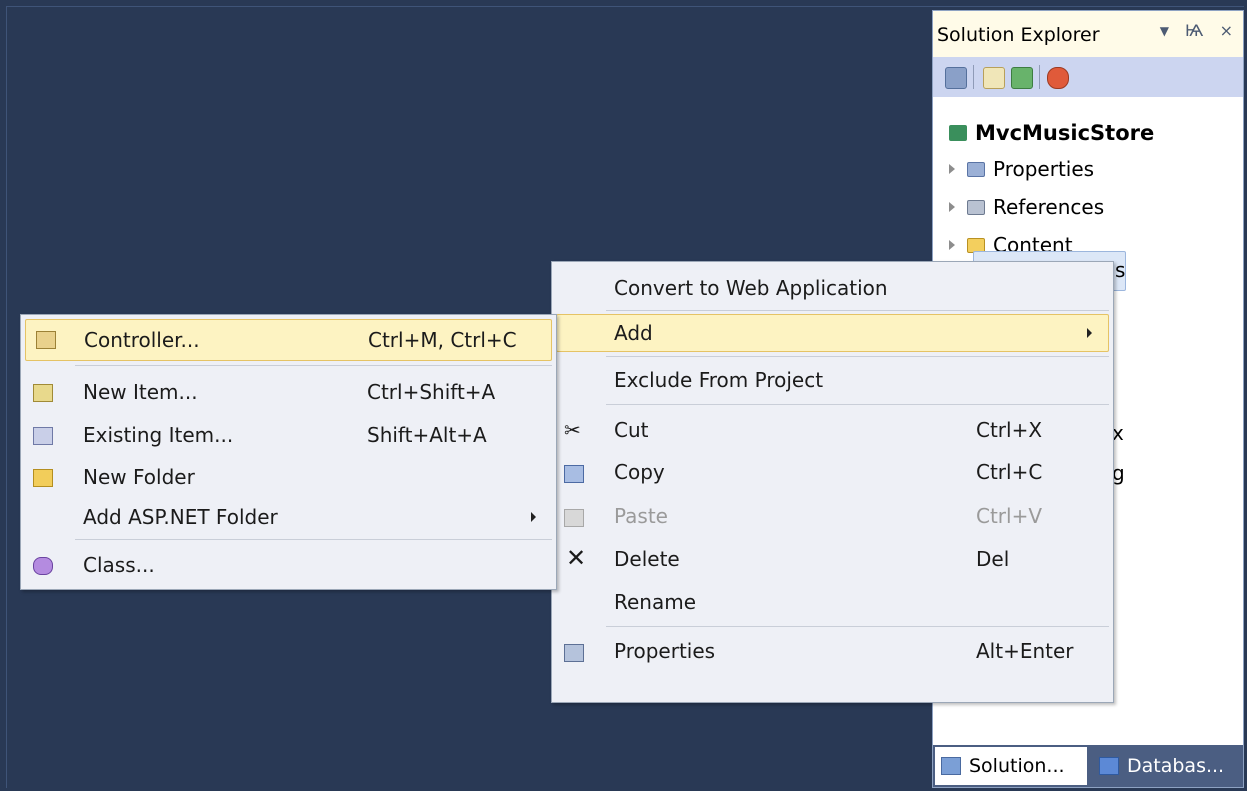 The height and width of the screenshot is (791, 1247). Describe the element at coordinates (43, 566) in the screenshot. I see `class-icon` at that location.